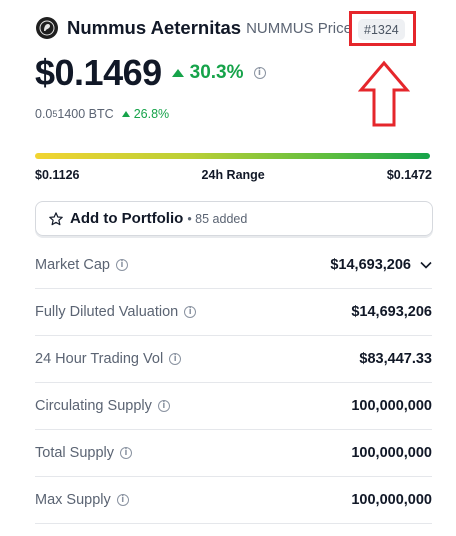 The image size is (456, 536). I want to click on stat-label-text: Total Supply, so click(74, 453).